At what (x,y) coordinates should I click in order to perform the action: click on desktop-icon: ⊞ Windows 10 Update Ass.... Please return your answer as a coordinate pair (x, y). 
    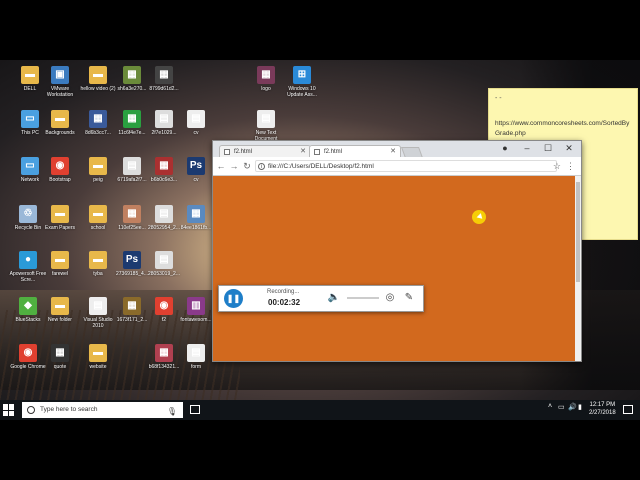
    Looking at the image, I should click on (302, 82).